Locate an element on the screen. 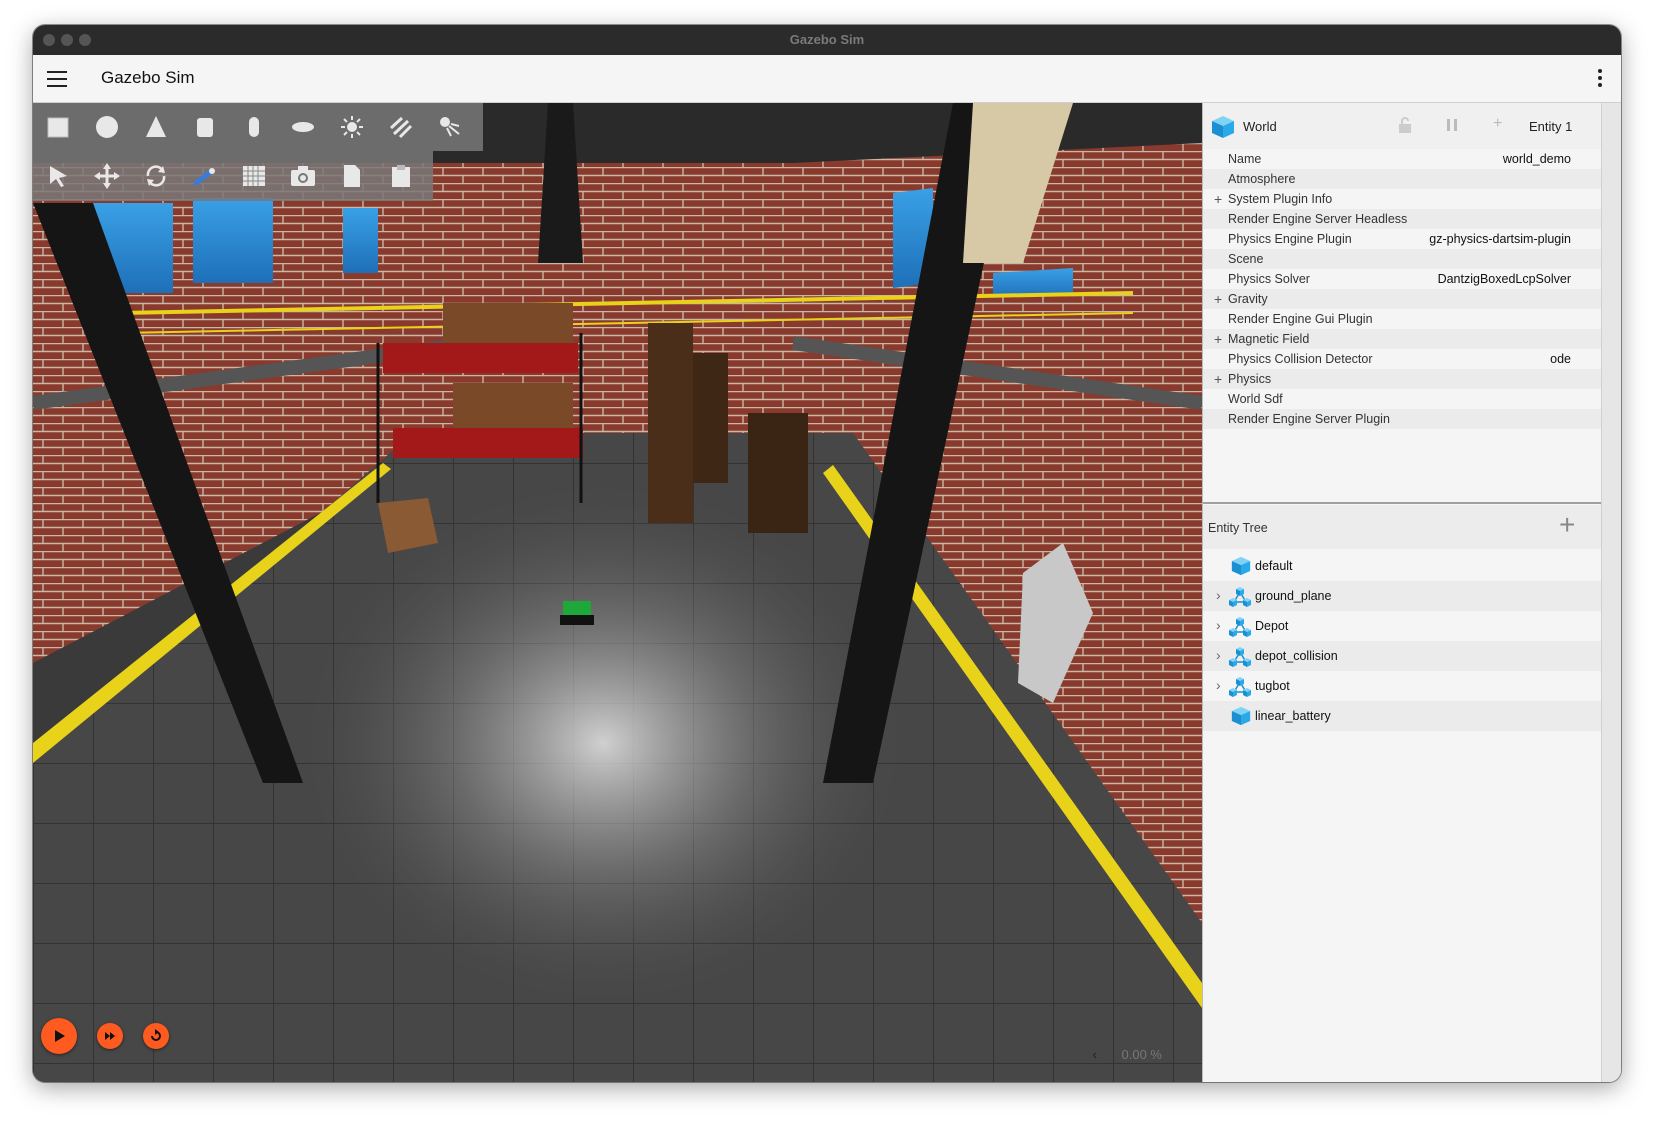 This screenshot has width=1654, height=1123. component-label: Render Engine Server Plugin is located at coordinates (1309, 419).